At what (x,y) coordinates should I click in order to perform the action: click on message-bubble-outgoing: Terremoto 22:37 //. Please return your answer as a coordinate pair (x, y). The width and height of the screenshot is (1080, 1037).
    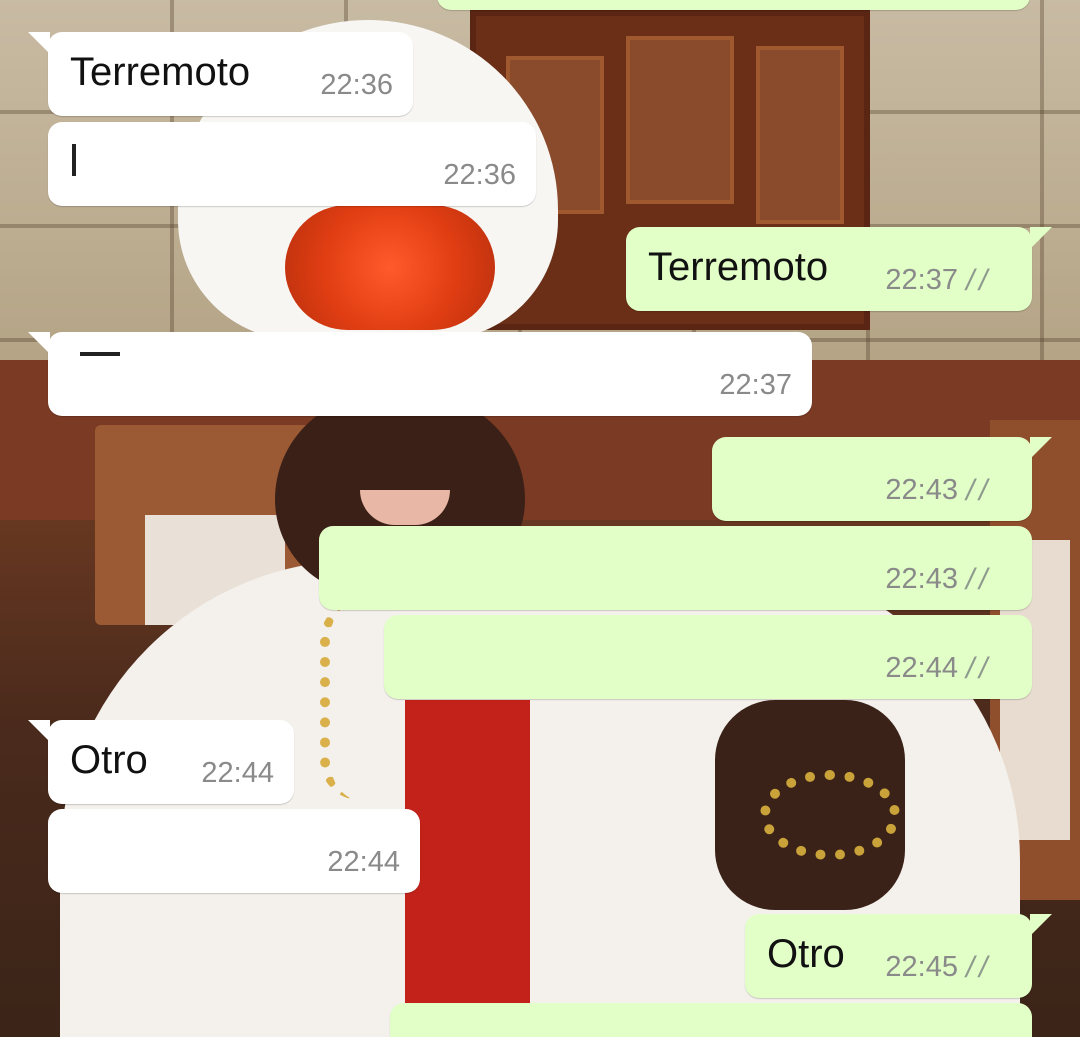
    Looking at the image, I should click on (839, 269).